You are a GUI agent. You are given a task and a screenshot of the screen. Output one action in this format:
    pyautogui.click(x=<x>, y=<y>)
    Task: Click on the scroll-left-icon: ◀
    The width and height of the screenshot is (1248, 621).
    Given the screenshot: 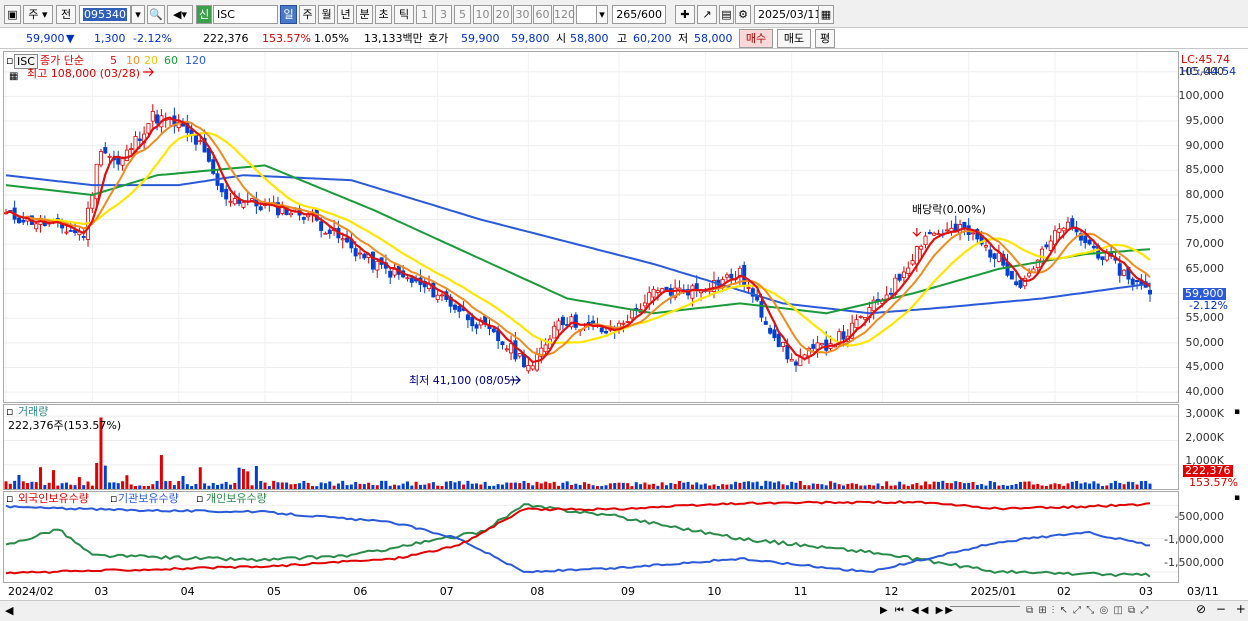 What is the action you would take?
    pyautogui.click(x=9, y=610)
    